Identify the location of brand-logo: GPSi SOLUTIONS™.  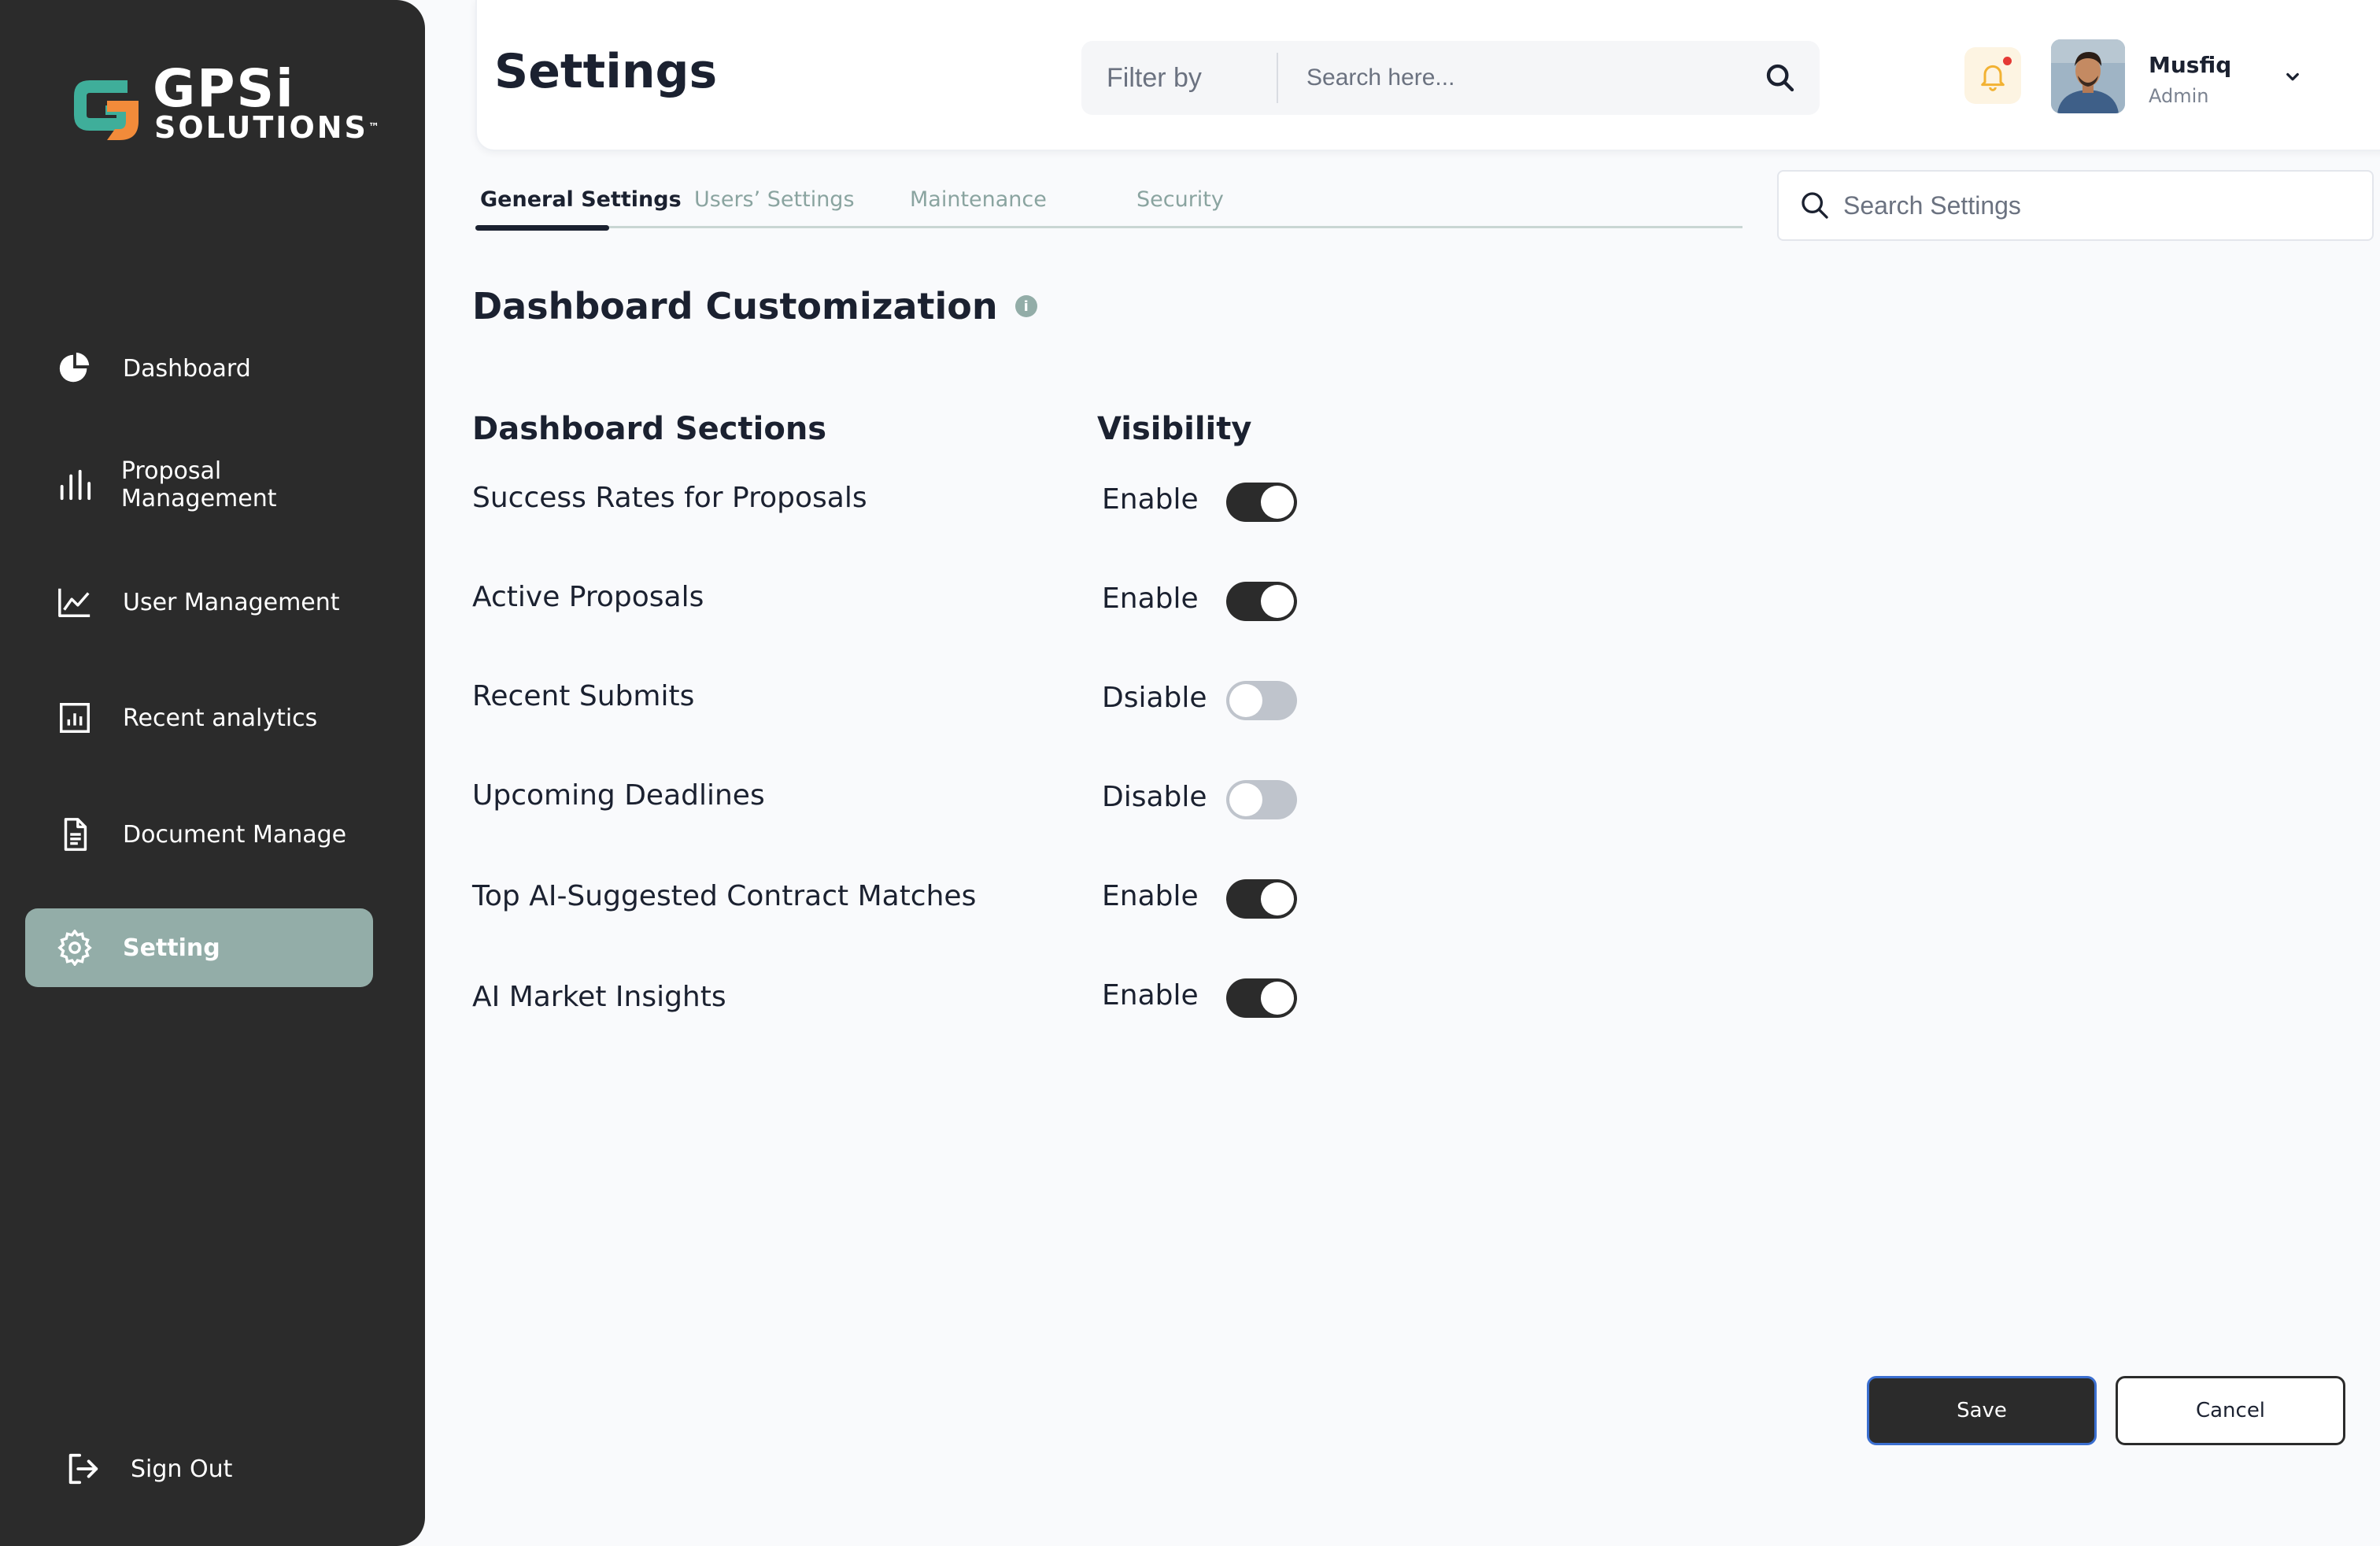
(222, 103).